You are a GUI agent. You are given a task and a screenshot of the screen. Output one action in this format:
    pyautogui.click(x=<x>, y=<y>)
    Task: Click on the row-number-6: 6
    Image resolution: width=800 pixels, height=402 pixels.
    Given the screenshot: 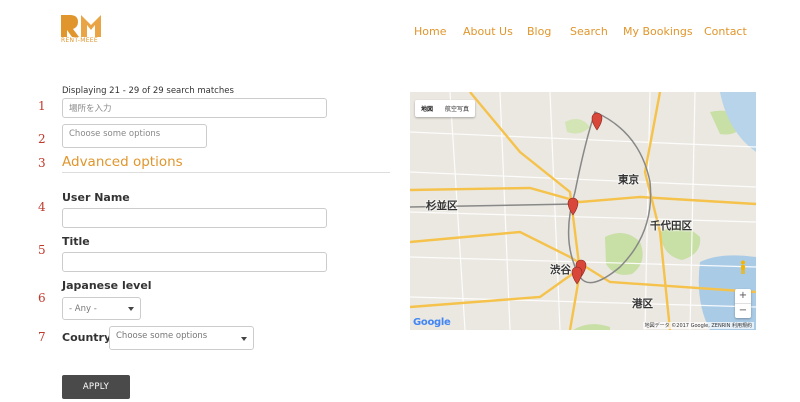 What is the action you would take?
    pyautogui.click(x=42, y=298)
    